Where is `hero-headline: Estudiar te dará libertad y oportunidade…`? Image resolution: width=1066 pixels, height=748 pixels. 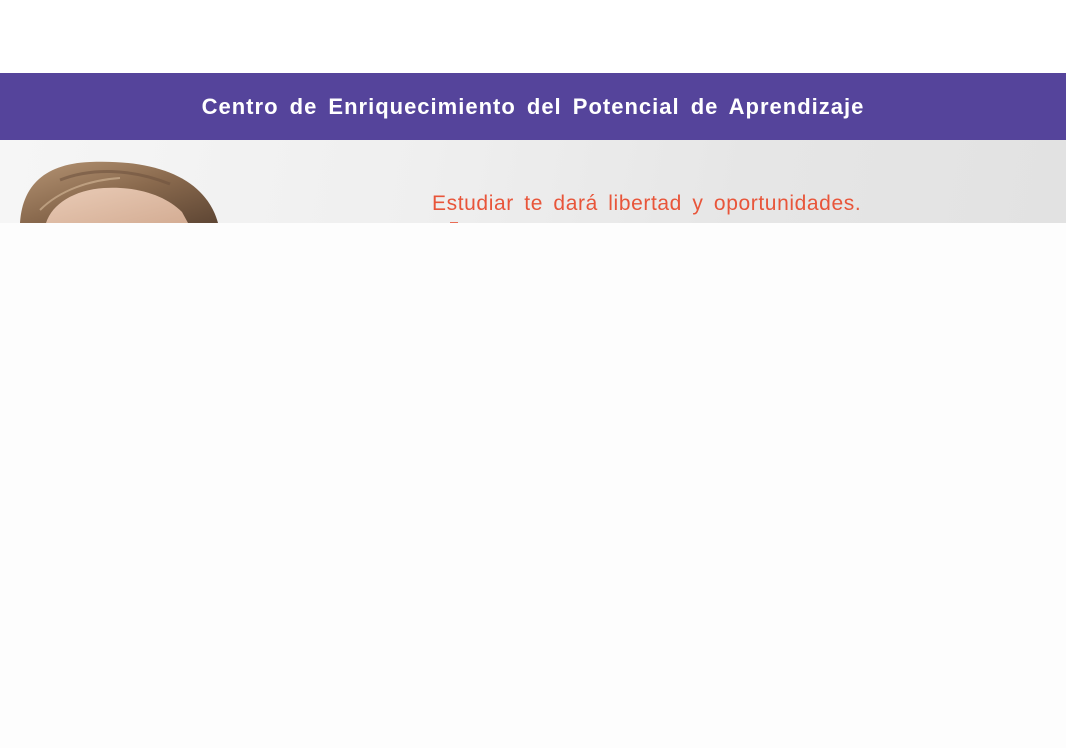
hero-headline: Estudiar te dará libertad y oportunidade… is located at coordinates (647, 203).